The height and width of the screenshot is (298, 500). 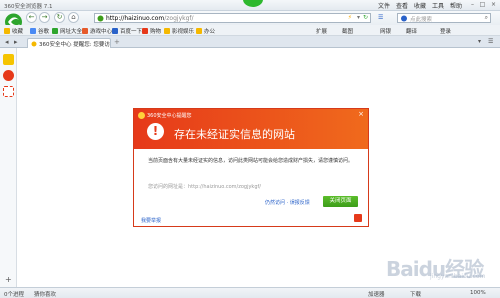 I want to click on address-bar: http://haizinuo.com/zogjykgf/ ⚡ ▾ ↻, so click(x=232, y=18).